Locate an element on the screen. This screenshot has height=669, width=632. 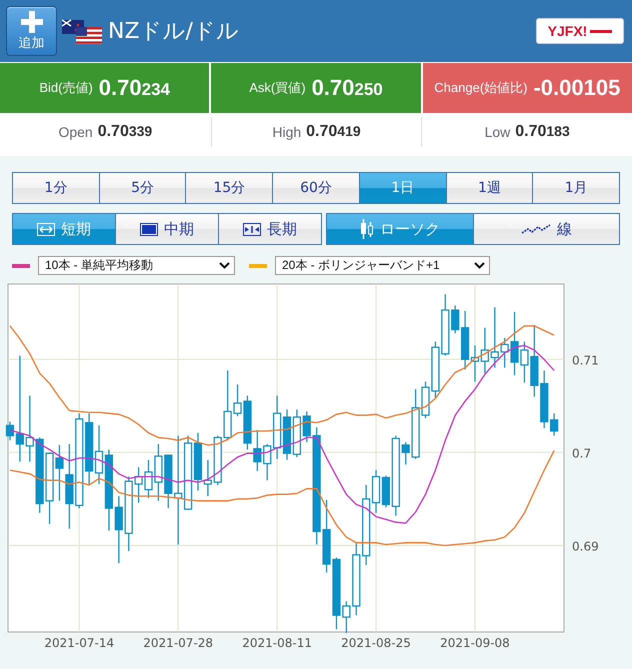
range-tab: 長期 is located at coordinates (270, 229).